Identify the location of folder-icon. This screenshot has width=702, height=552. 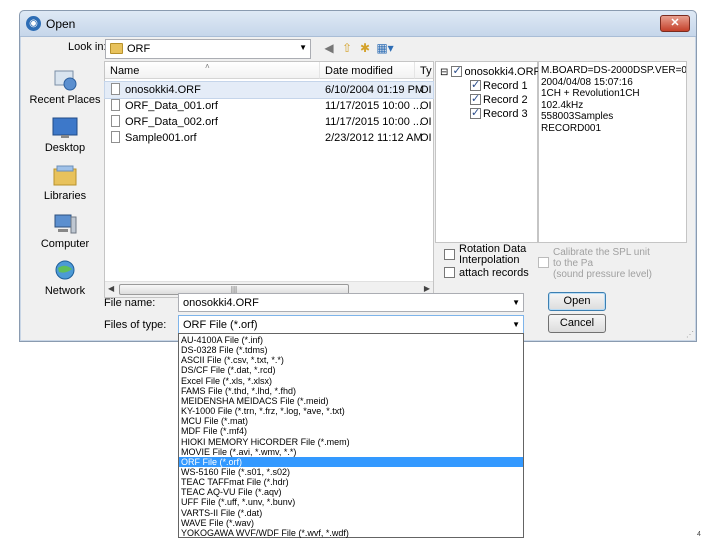
(116, 48).